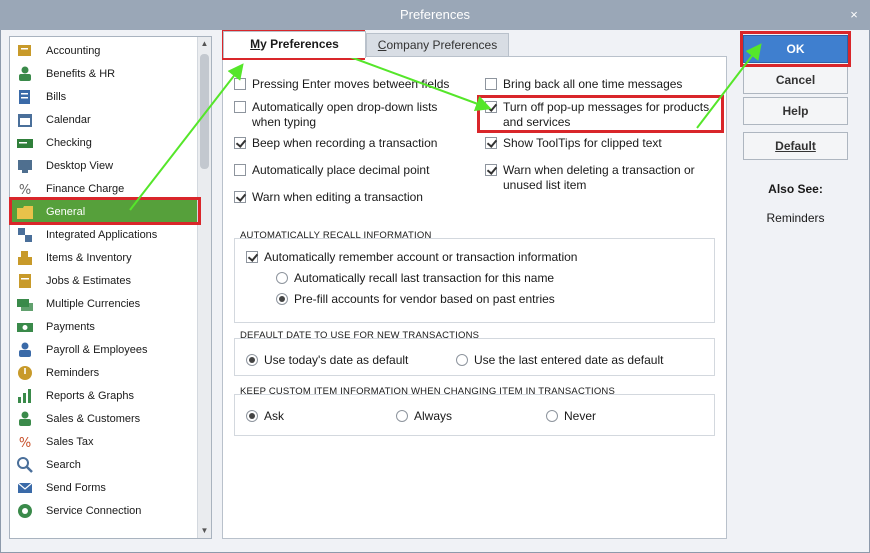 This screenshot has width=870, height=553. Describe the element at coordinates (89, 257) in the screenshot. I see `sidebar-item-label: Items & Inventory` at that location.